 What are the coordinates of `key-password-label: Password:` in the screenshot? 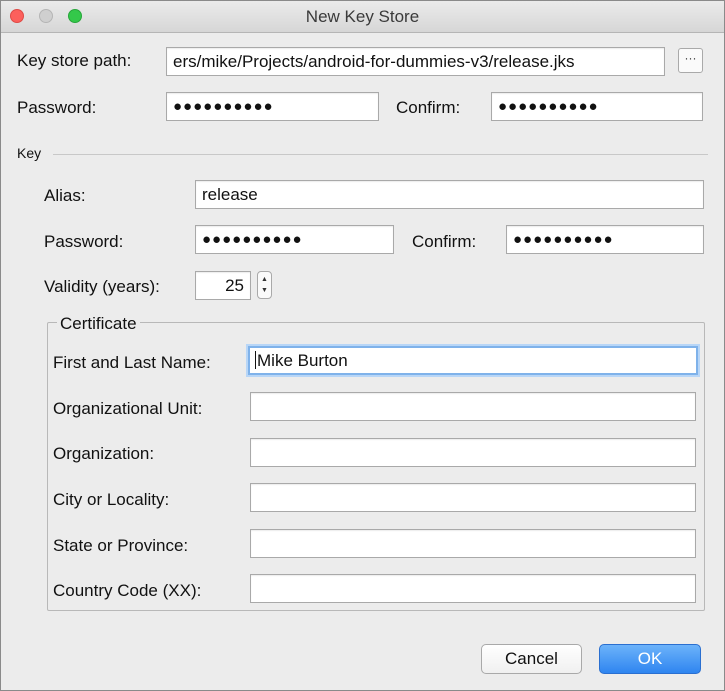 It's located at (84, 241).